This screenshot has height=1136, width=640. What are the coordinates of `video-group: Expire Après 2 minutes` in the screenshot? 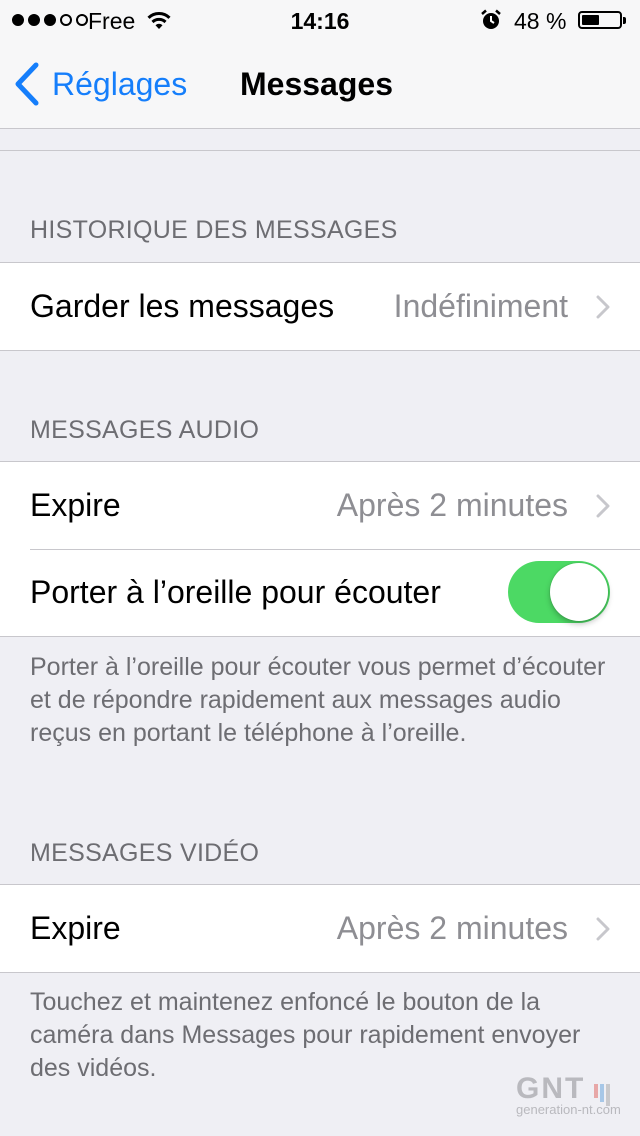 It's located at (320, 928).